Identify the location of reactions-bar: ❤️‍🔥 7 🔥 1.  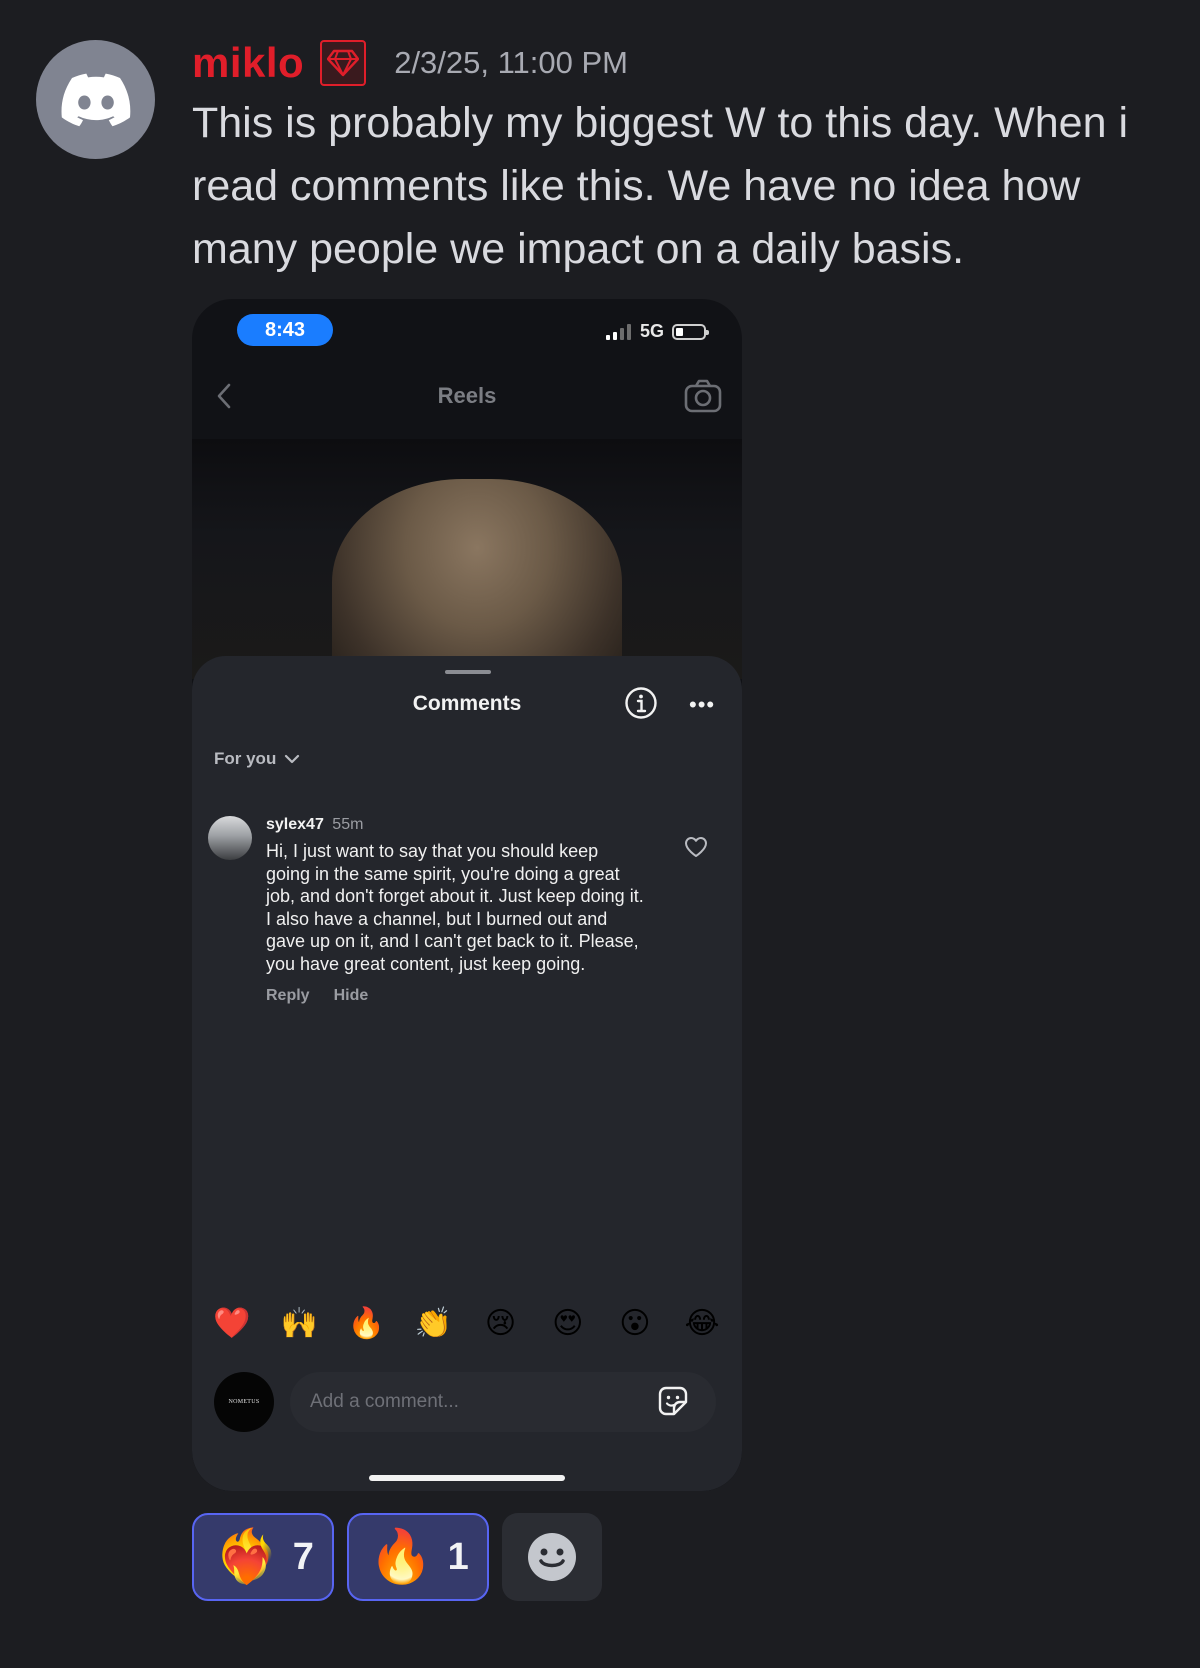
(397, 1557).